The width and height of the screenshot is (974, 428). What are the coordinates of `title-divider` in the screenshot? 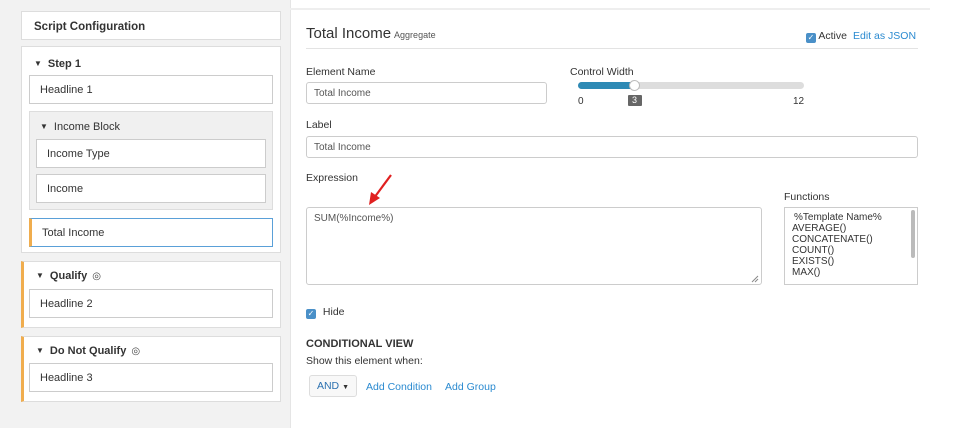 It's located at (612, 48).